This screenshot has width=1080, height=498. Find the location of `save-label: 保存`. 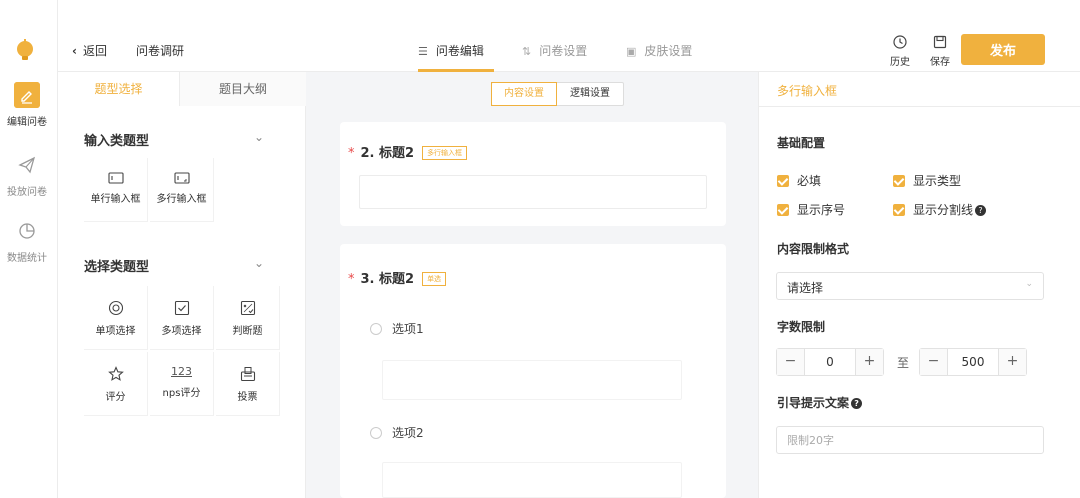

save-label: 保存 is located at coordinates (940, 62).